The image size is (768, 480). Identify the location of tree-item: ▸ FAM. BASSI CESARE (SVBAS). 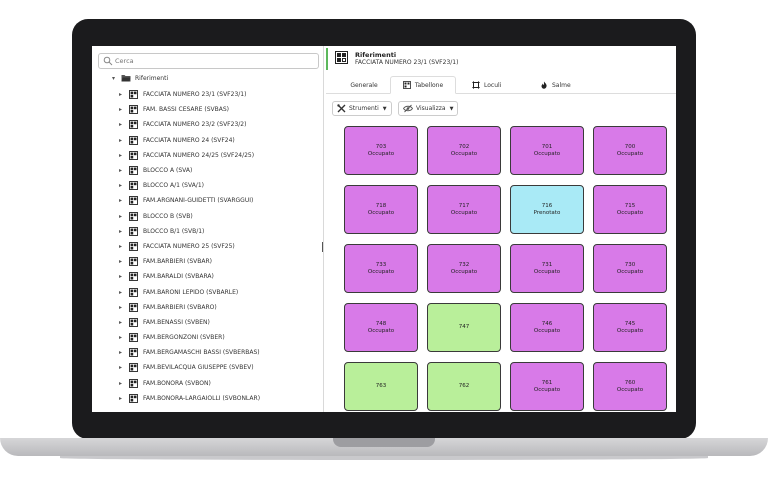
(207, 109).